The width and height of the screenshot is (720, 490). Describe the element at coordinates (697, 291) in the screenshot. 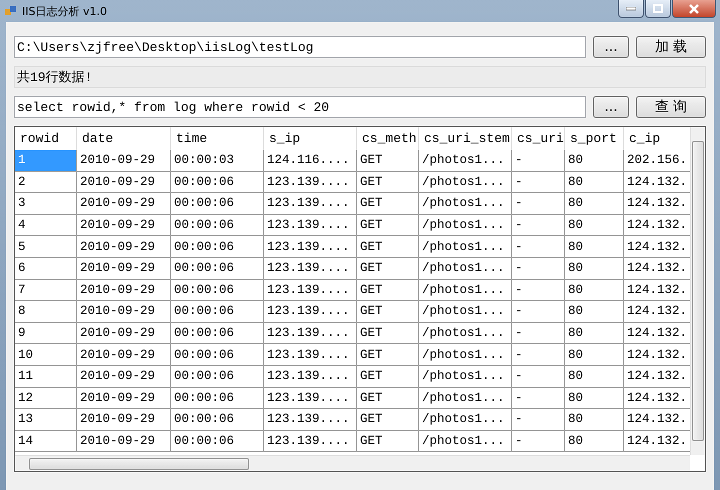

I see `vertical-scrollbar` at that location.